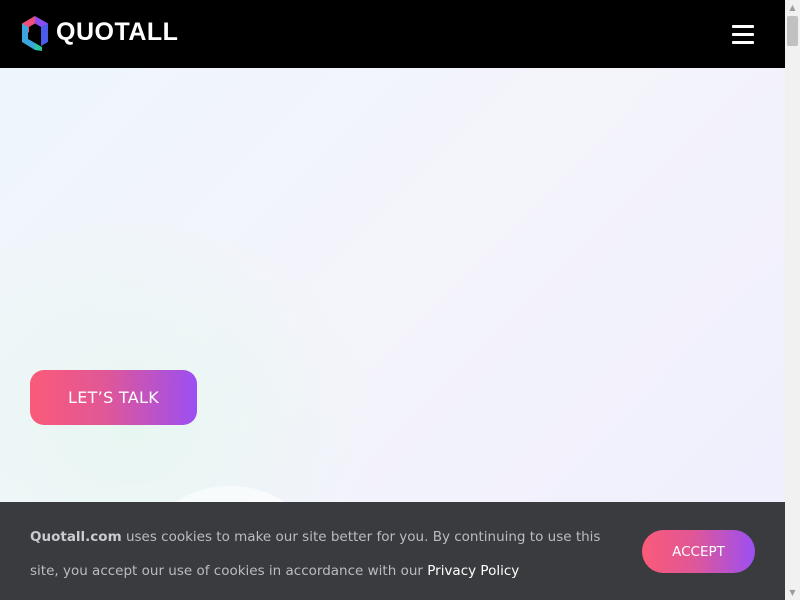 Image resolution: width=800 pixels, height=600 pixels. What do you see at coordinates (76, 537) in the screenshot?
I see `cookie-brand: Quotall.com` at bounding box center [76, 537].